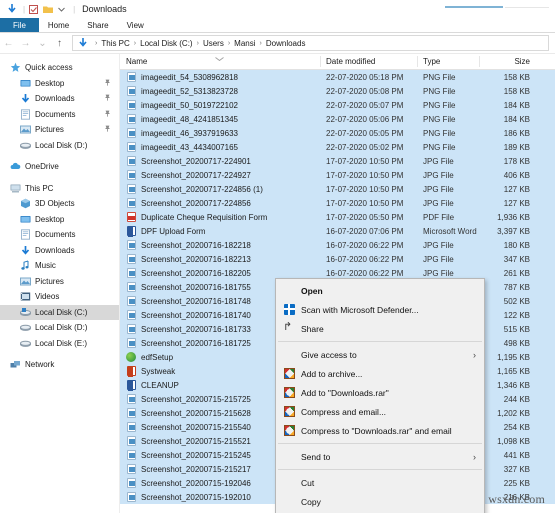 This screenshot has width=555, height=518. I want to click on sidebar-item-quick-access: Quick access, so click(59, 68).